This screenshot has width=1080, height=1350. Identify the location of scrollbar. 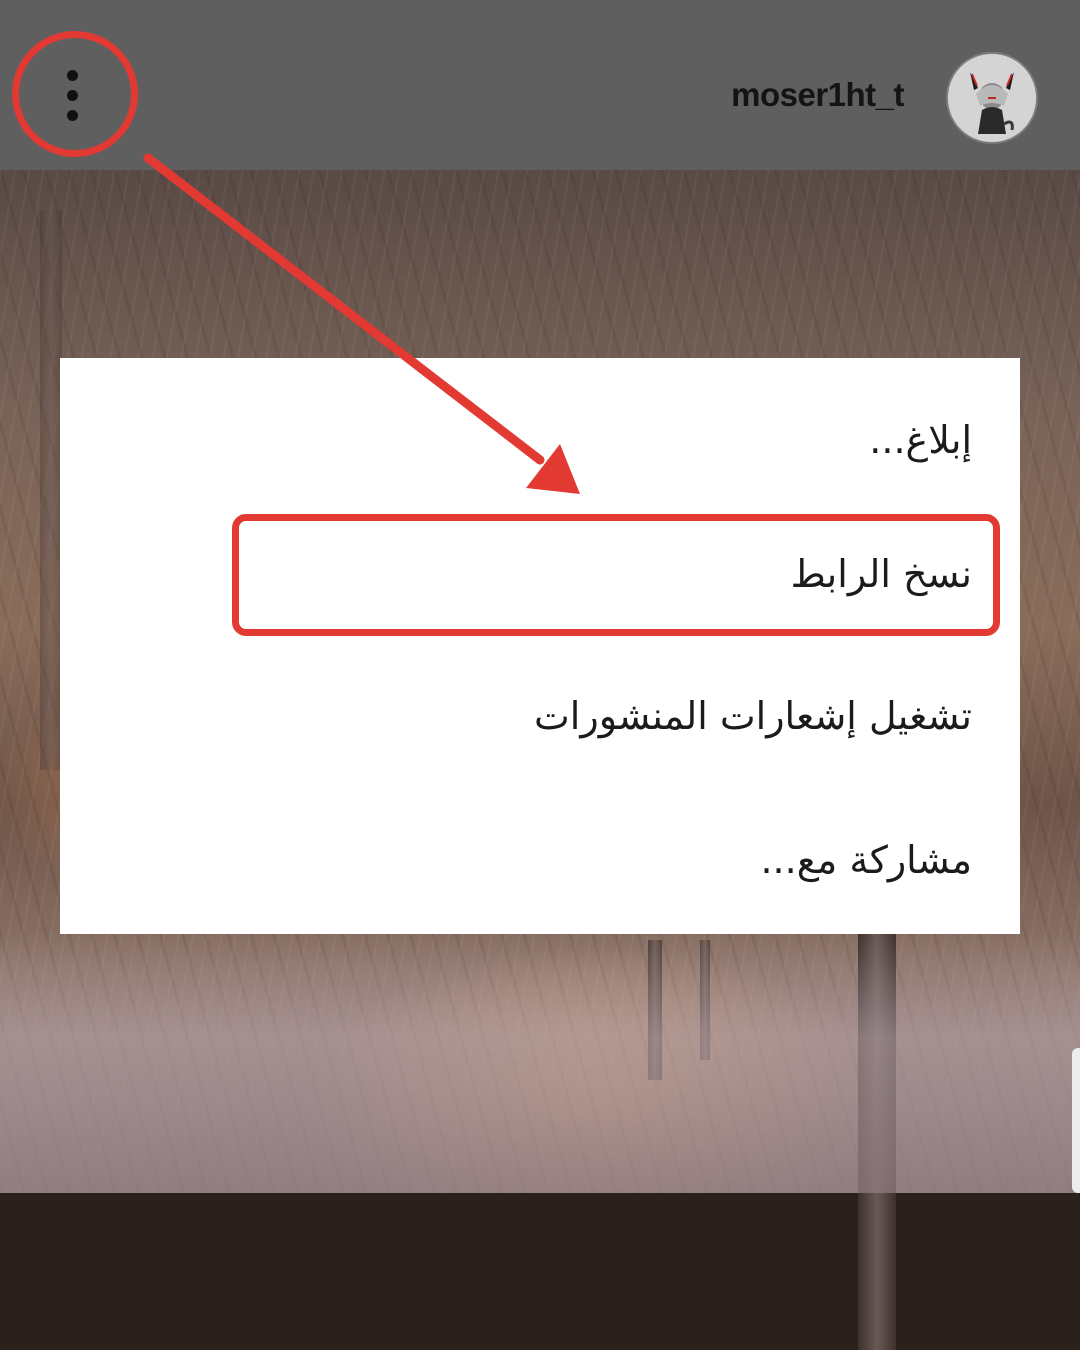
(1076, 1120).